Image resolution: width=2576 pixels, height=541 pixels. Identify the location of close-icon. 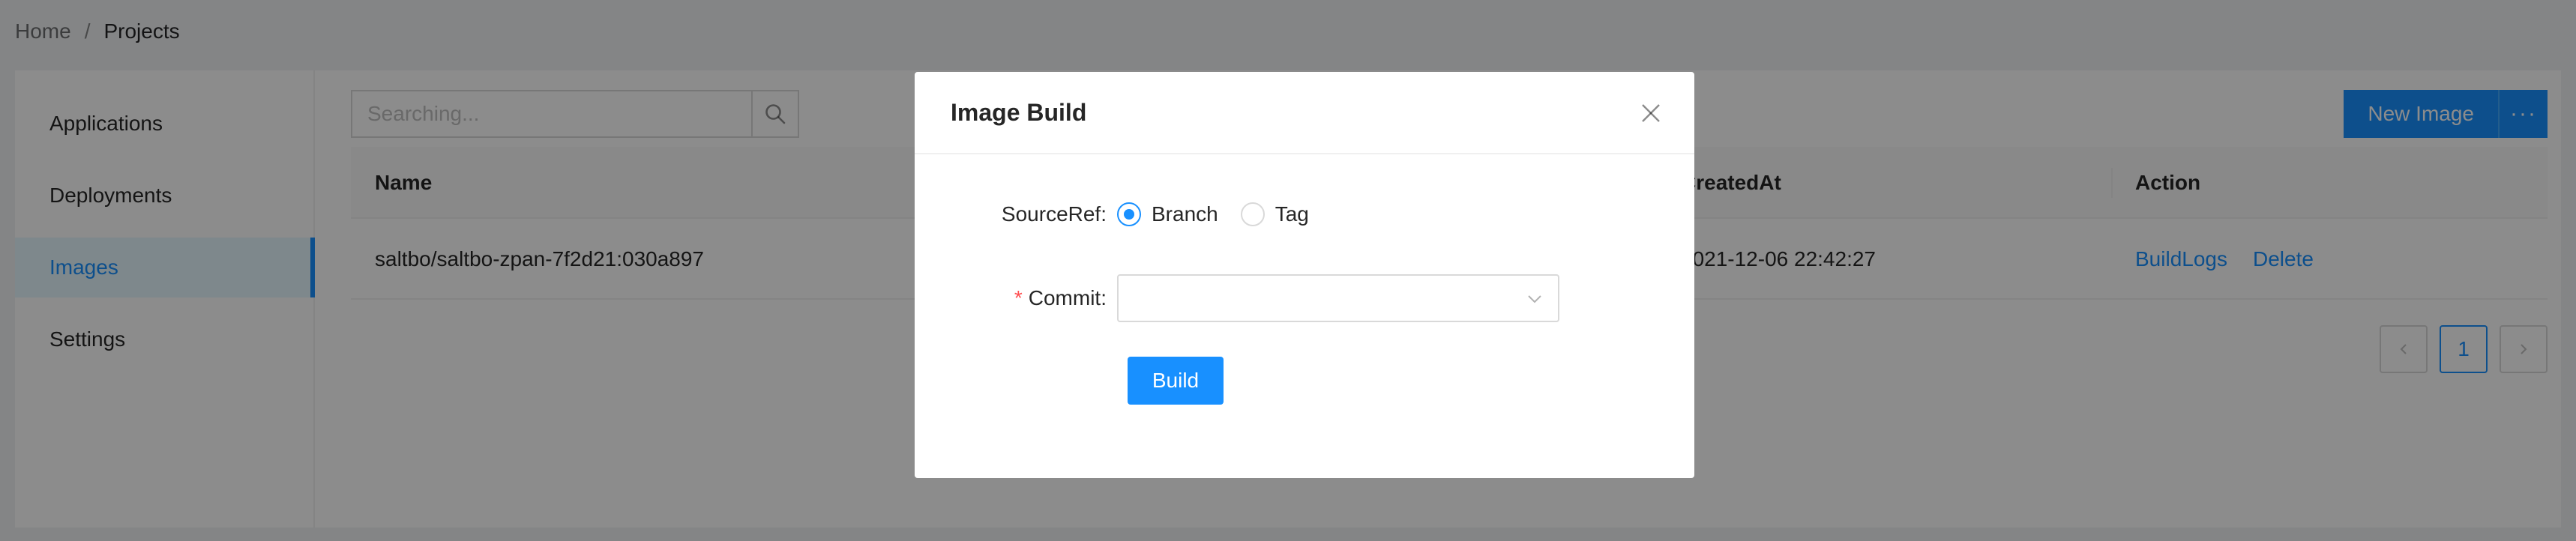
(1651, 113).